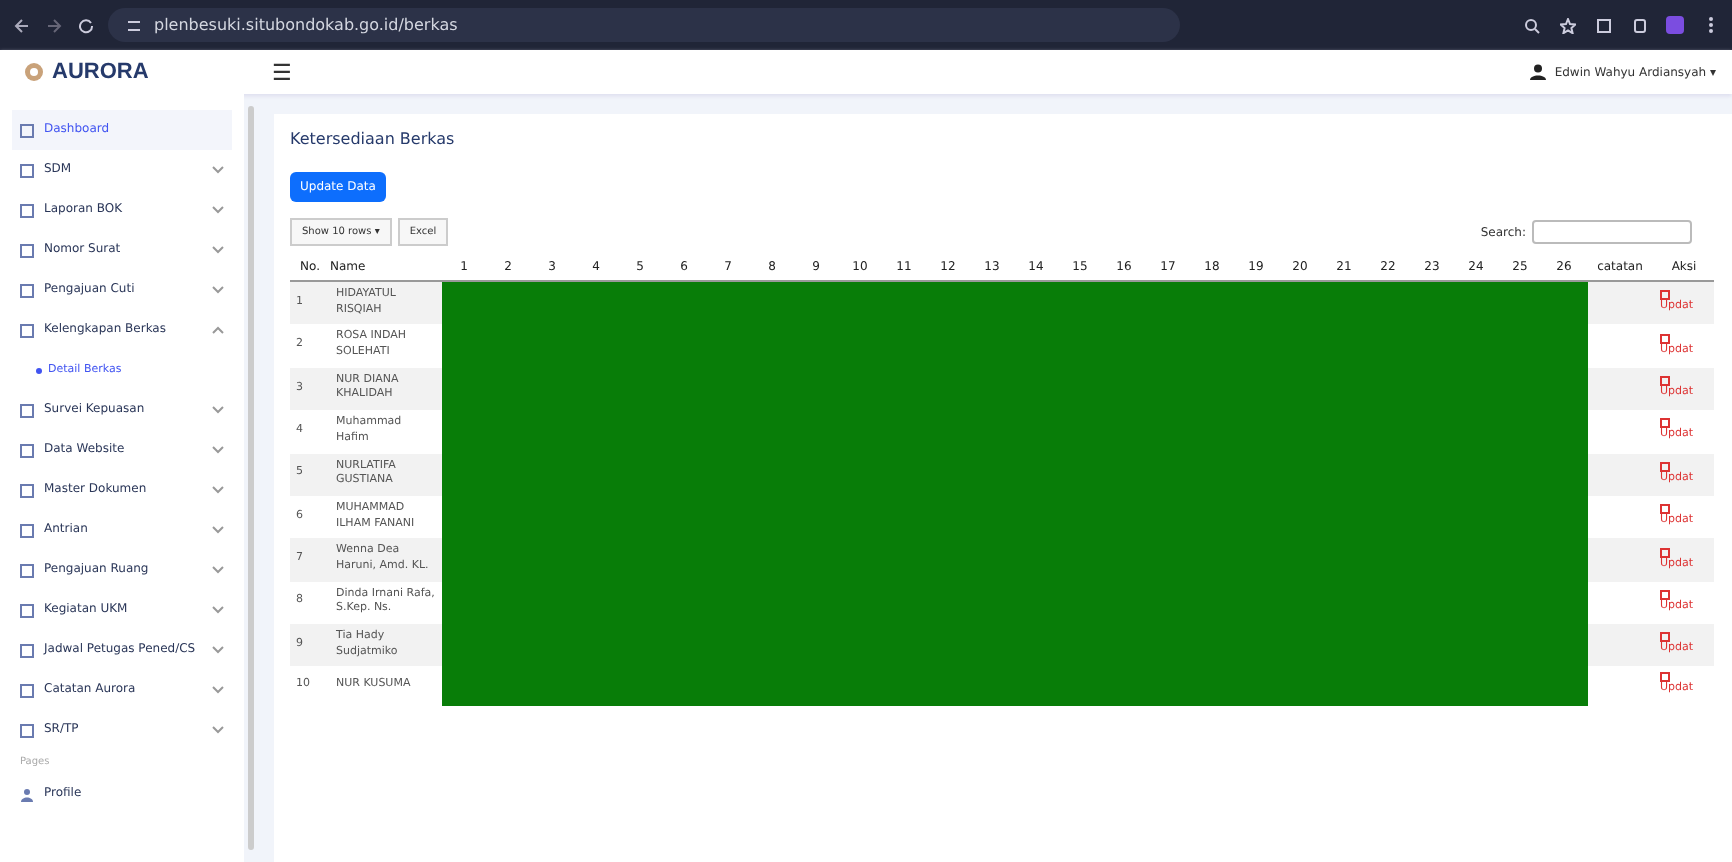 The width and height of the screenshot is (1732, 862). What do you see at coordinates (373, 139) in the screenshot?
I see `page-title: Ketersediaan Berkas` at bounding box center [373, 139].